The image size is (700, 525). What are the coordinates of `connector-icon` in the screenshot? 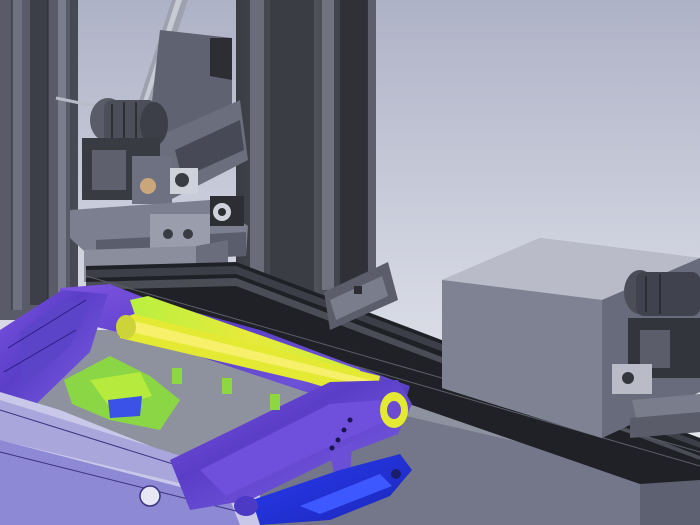 It's located at (148, 186).